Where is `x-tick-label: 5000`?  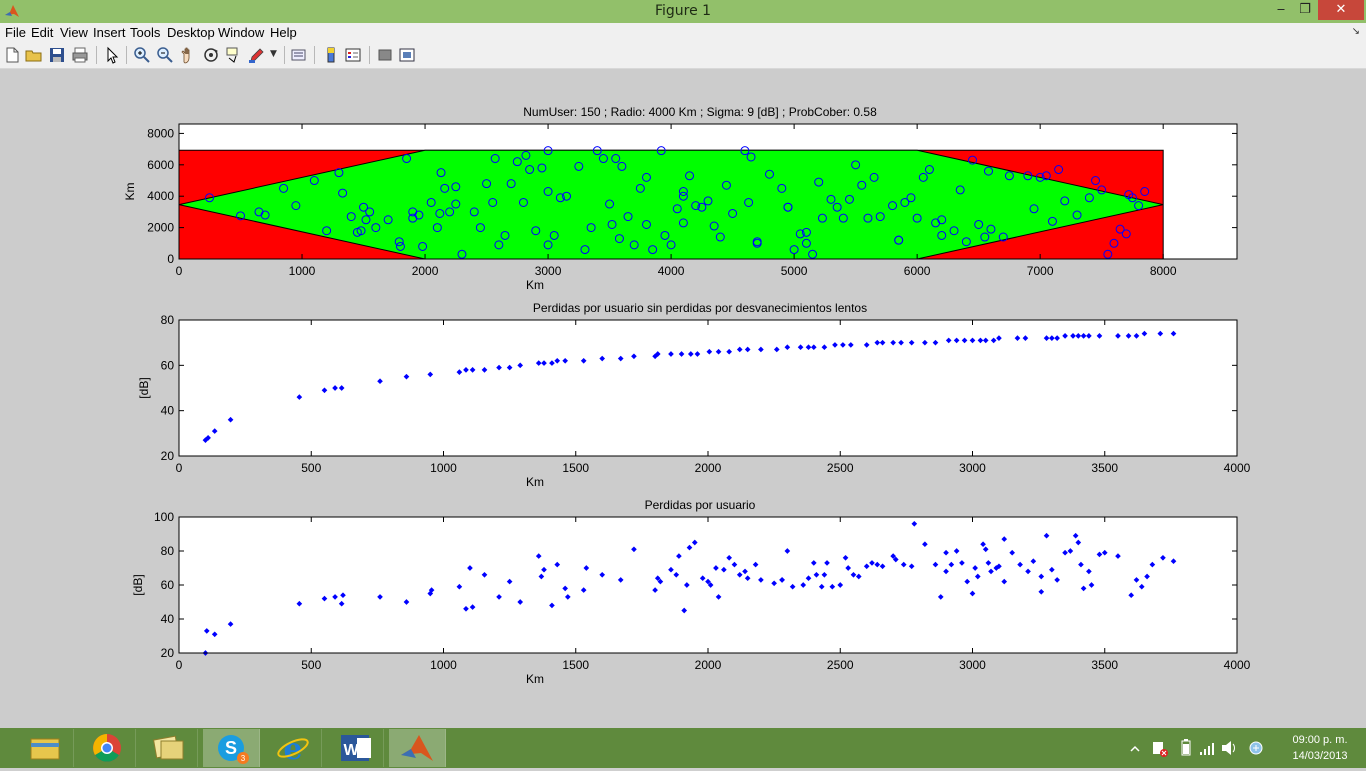 x-tick-label: 5000 is located at coordinates (794, 271).